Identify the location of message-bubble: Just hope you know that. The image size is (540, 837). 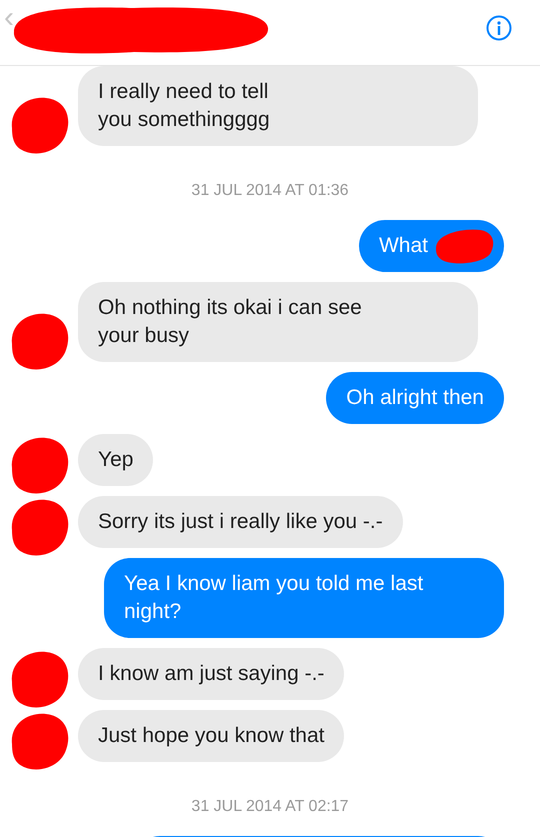
(211, 736).